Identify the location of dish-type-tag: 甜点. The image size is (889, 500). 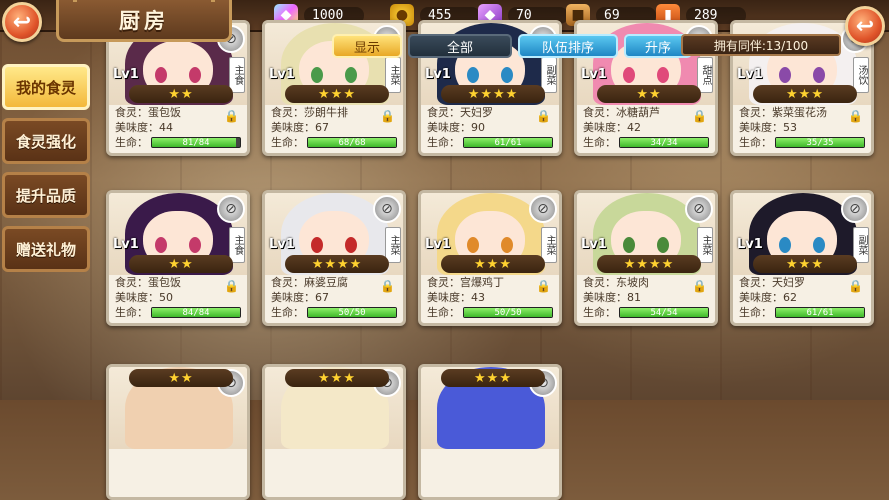
(705, 75).